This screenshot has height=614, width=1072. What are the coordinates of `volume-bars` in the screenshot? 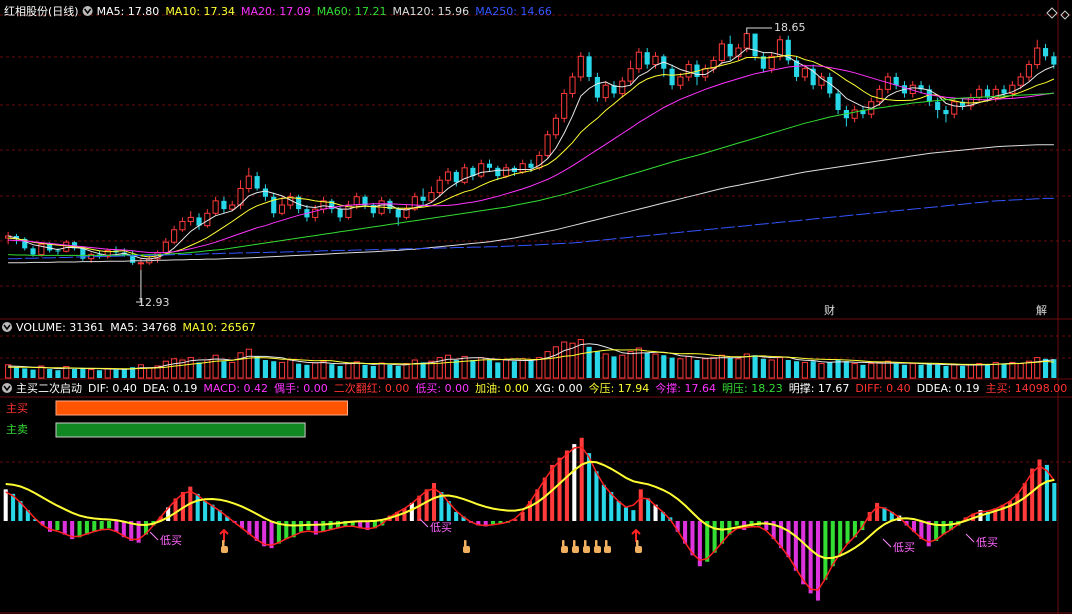 It's located at (531, 359).